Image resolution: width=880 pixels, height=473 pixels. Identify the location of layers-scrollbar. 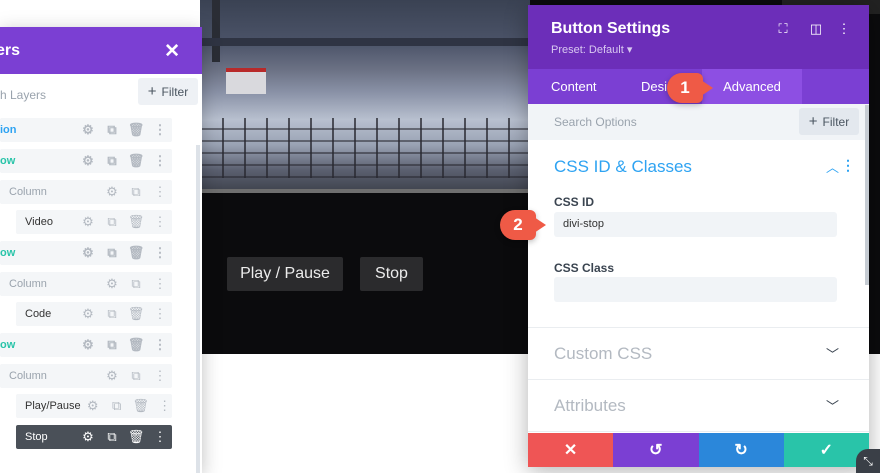
(198, 309).